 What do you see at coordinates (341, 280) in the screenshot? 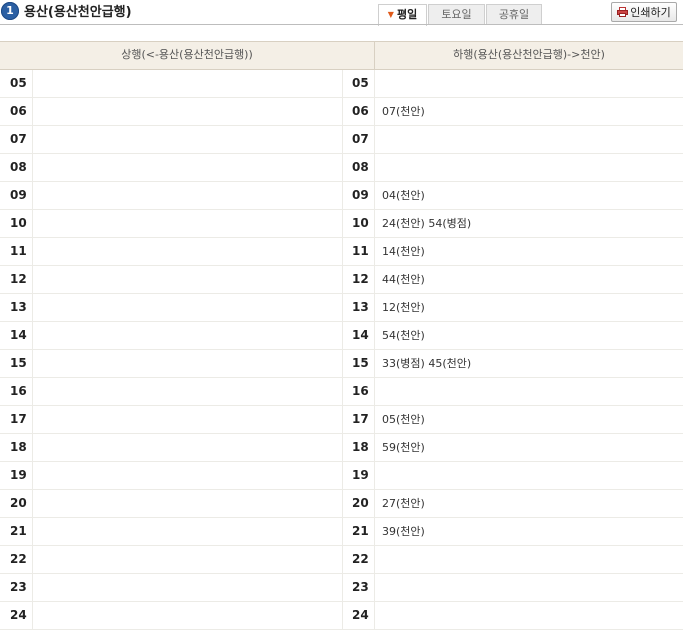
I see `table-row: 12 12 44(천안)` at bounding box center [341, 280].